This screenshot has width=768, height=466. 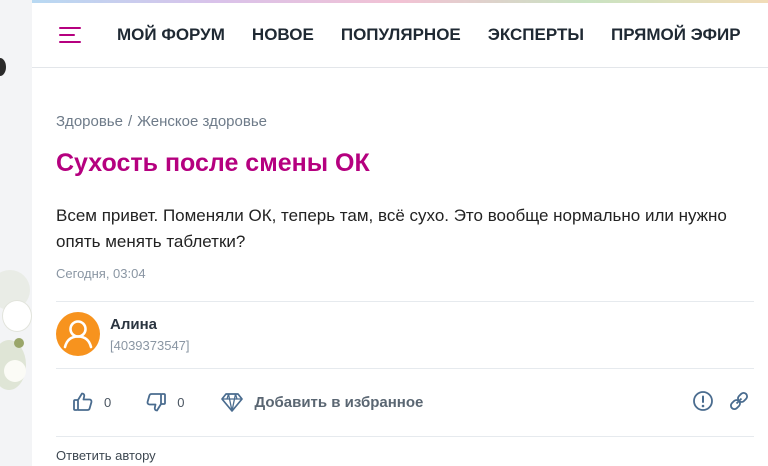 I want to click on link-icon, so click(x=739, y=401).